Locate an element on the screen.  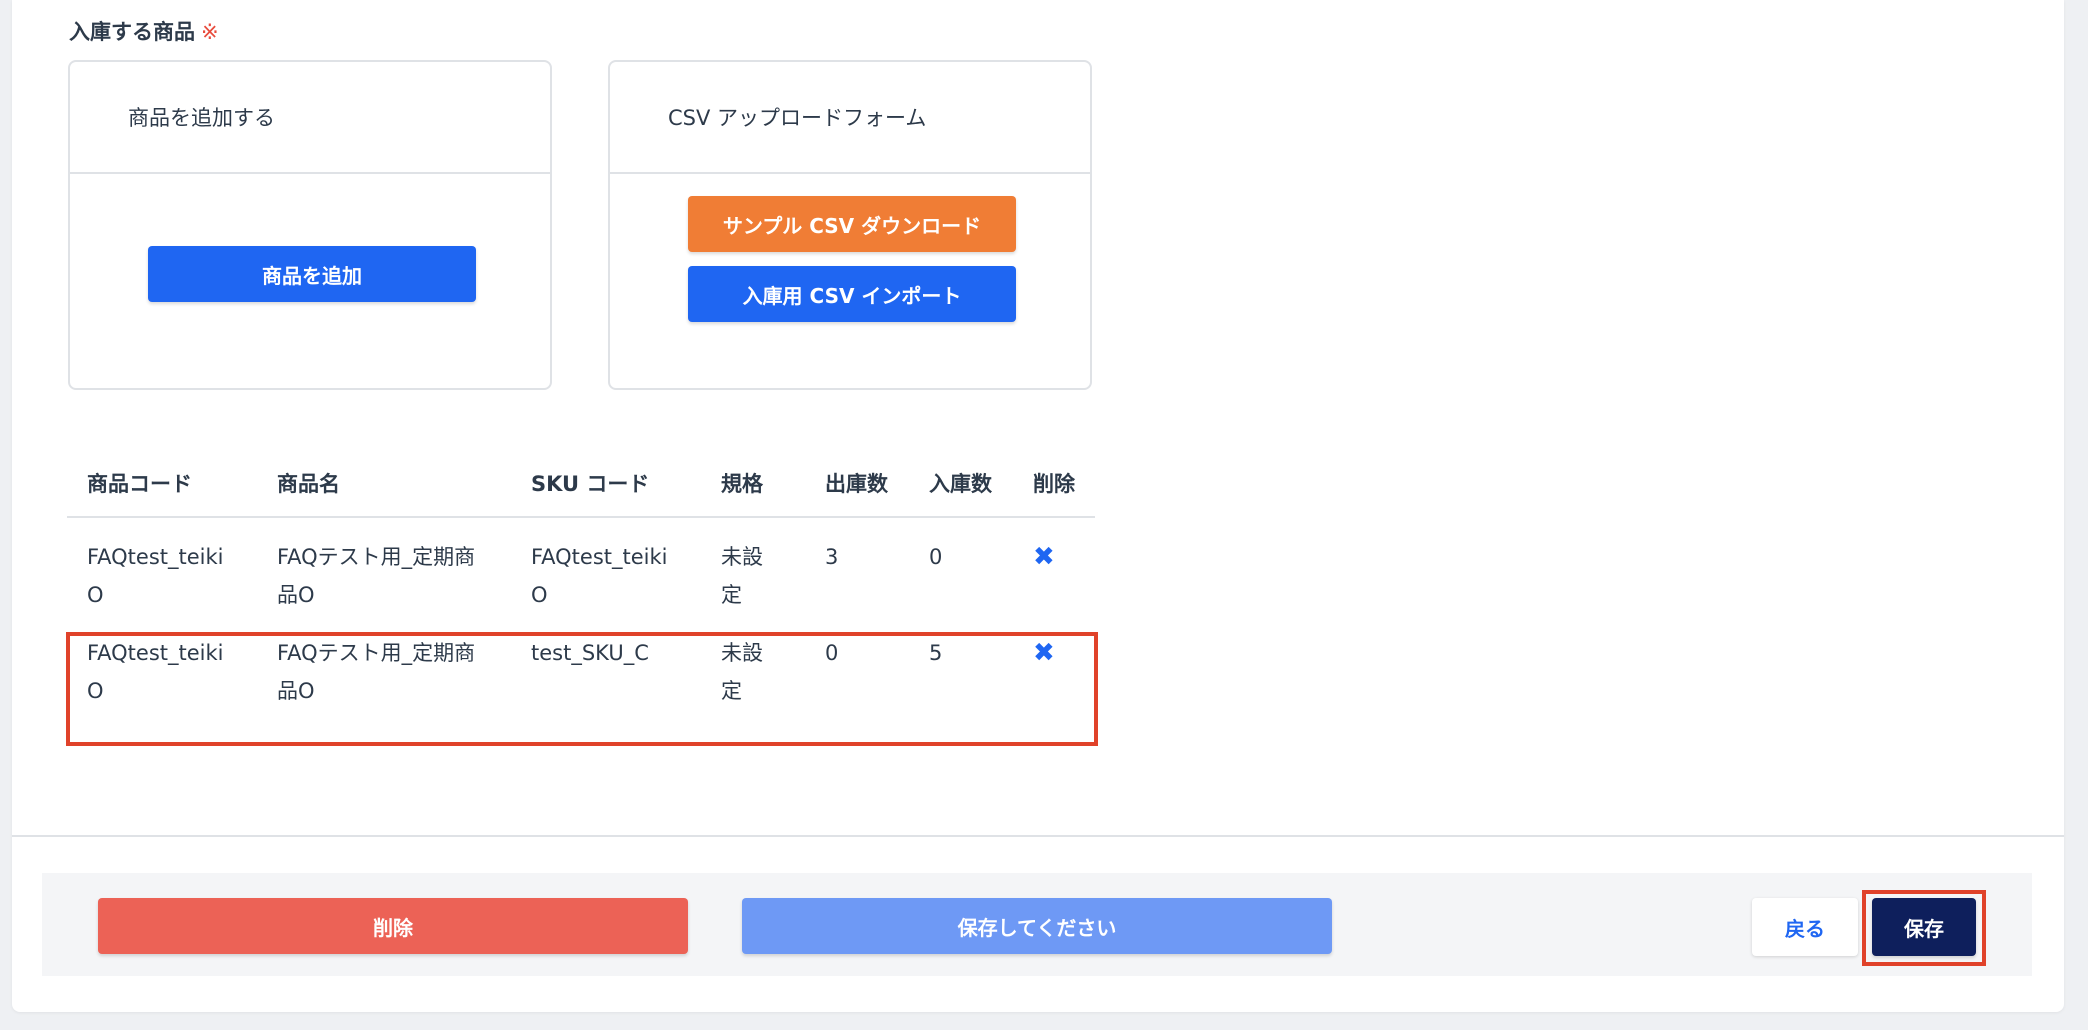
section-title: 入庫する商品 ※ is located at coordinates (144, 31).